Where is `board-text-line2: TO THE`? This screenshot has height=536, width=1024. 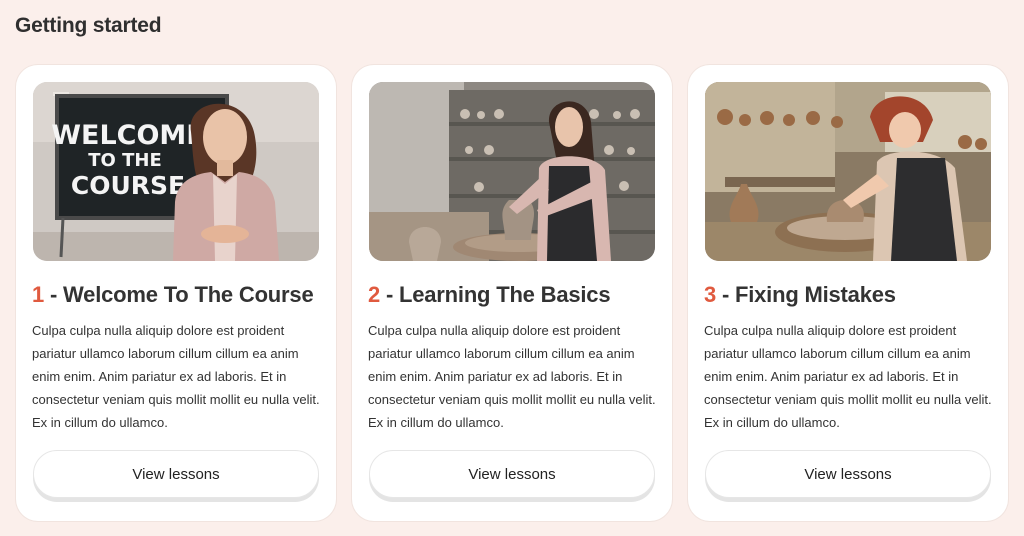
board-text-line2: TO THE is located at coordinates (125, 160).